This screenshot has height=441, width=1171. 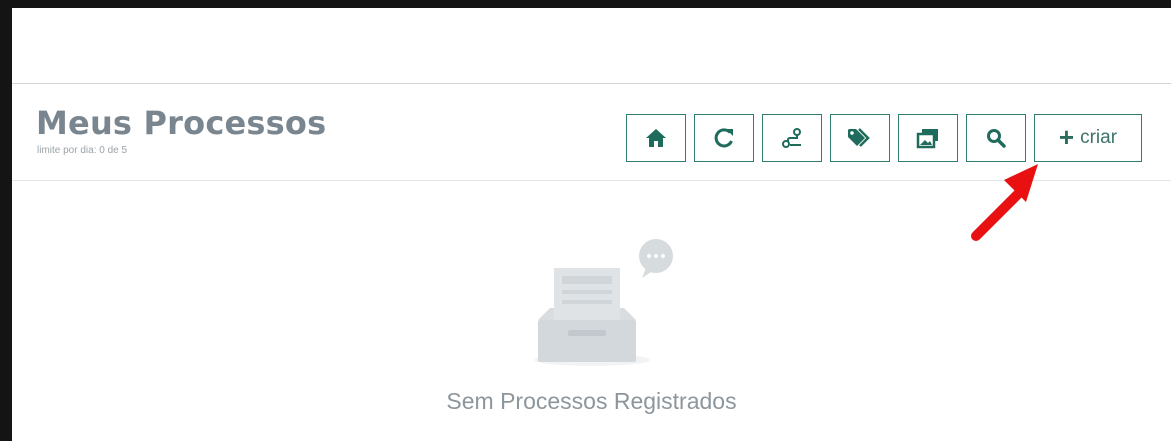 I want to click on tags-icon, so click(x=859, y=137).